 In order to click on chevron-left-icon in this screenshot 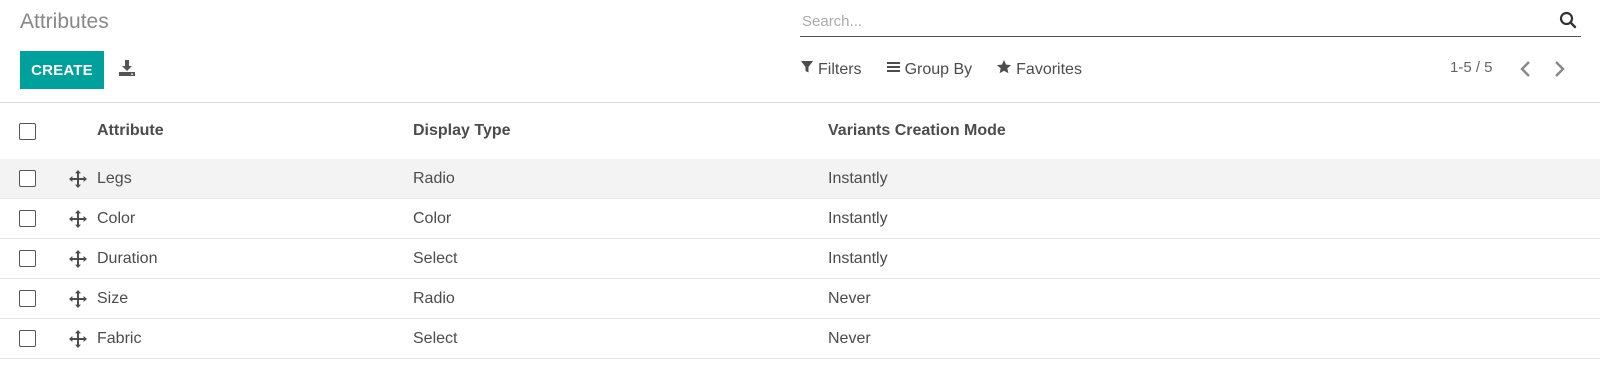, I will do `click(1527, 69)`.